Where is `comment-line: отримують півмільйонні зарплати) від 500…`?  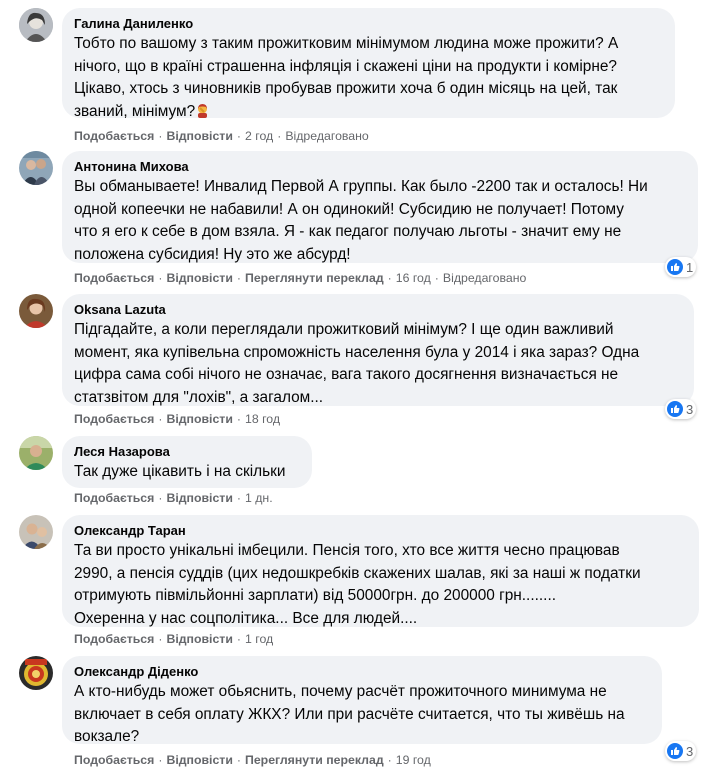 comment-line: отримують півмільйонні зарплати) від 500… is located at coordinates (315, 595).